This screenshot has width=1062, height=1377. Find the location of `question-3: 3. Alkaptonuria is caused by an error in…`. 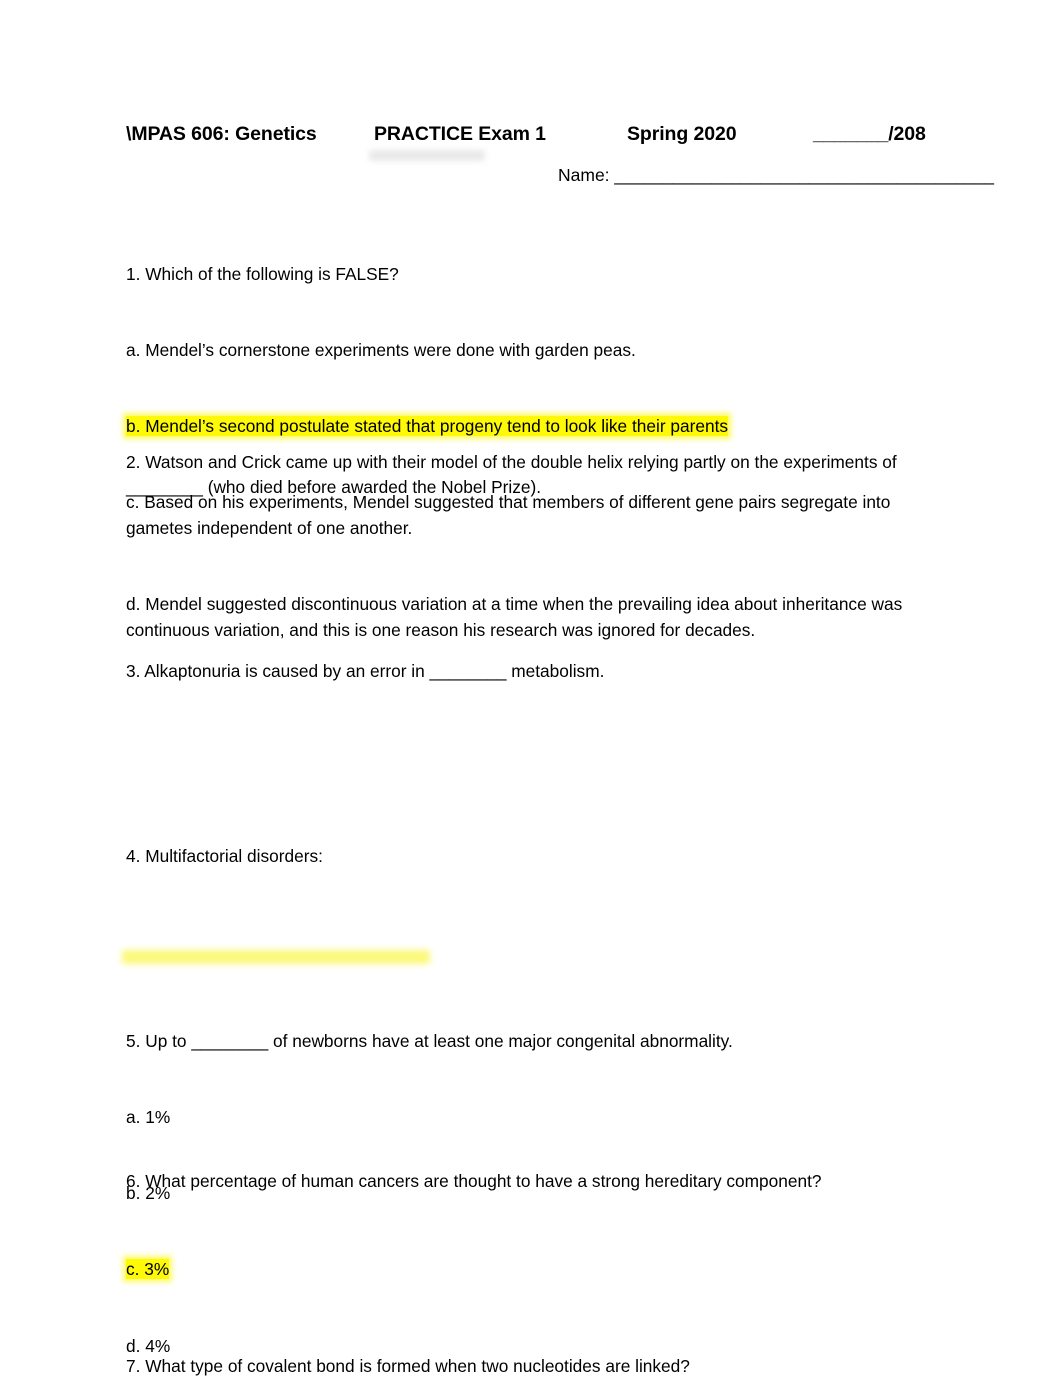

question-3: 3. Alkaptonuria is caused by an error in… is located at coordinates (526, 671).